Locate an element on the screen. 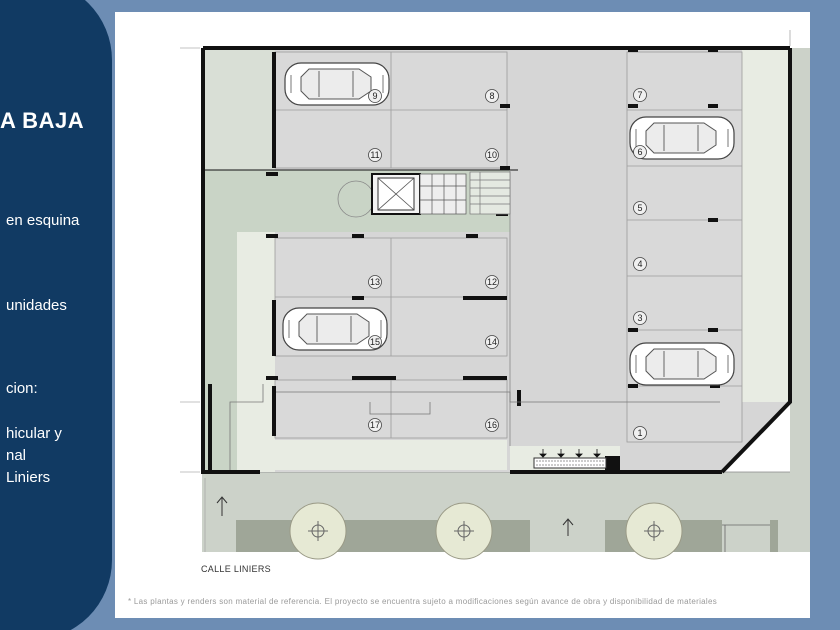  planter-circle is located at coordinates (356, 199).